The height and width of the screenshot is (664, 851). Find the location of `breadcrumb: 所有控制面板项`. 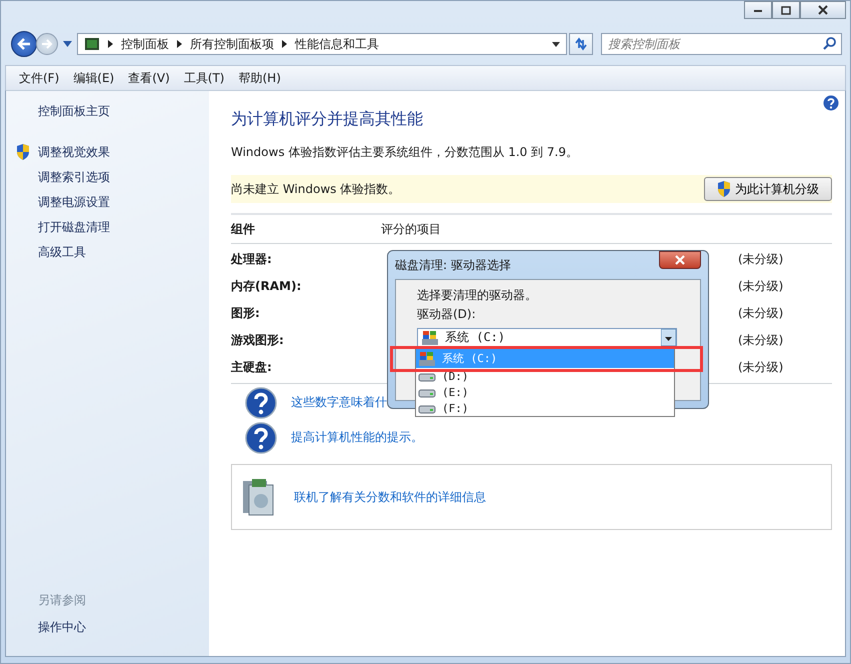

breadcrumb: 所有控制面板项 is located at coordinates (232, 44).